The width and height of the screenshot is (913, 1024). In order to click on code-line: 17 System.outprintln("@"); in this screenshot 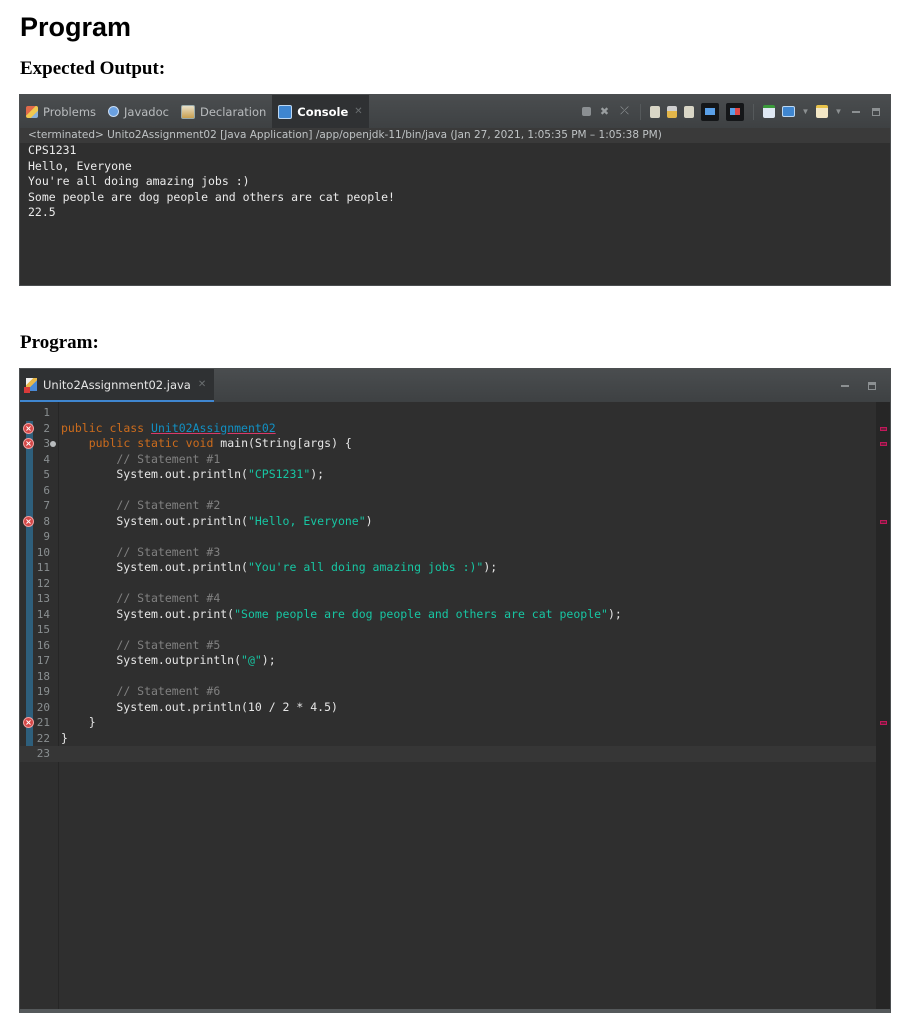, I will do `click(448, 661)`.